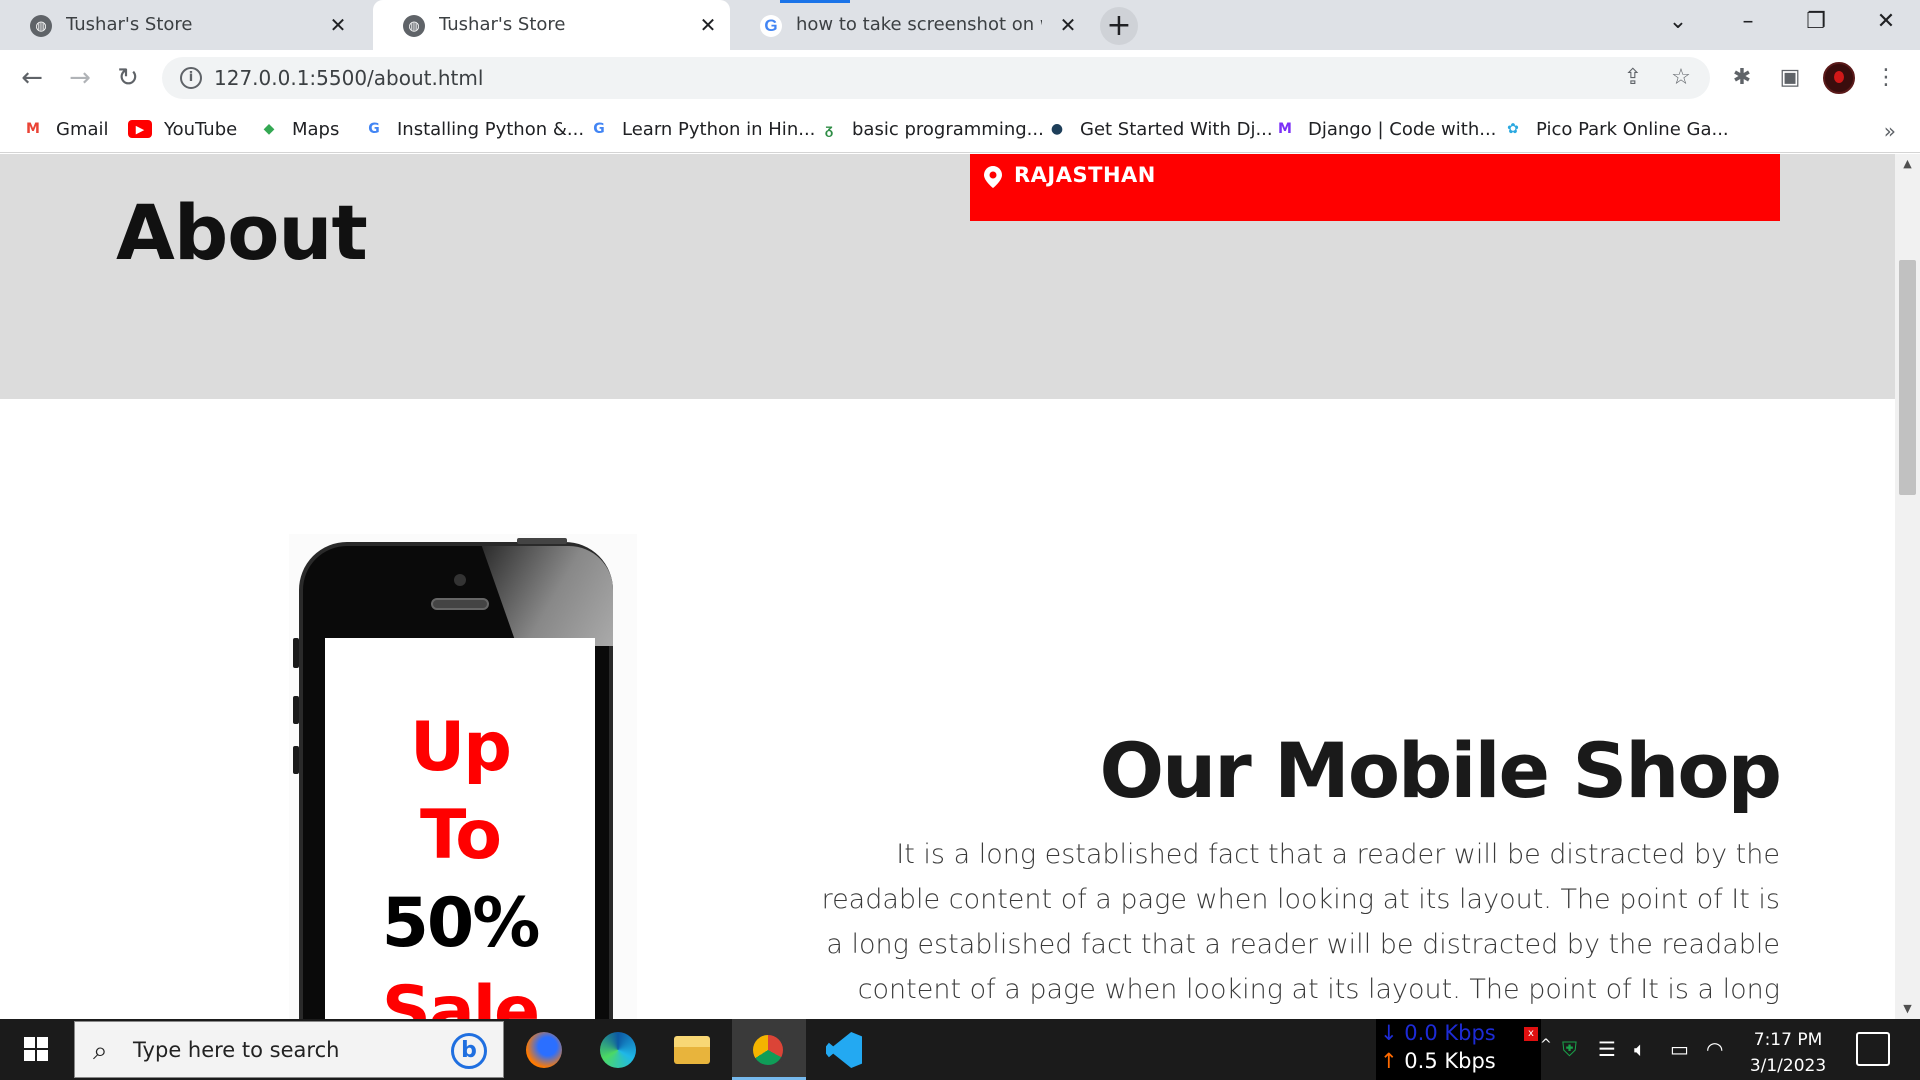 The image size is (1920, 1080). What do you see at coordinates (1513, 129) in the screenshot?
I see `pico-park-icon: ✿` at bounding box center [1513, 129].